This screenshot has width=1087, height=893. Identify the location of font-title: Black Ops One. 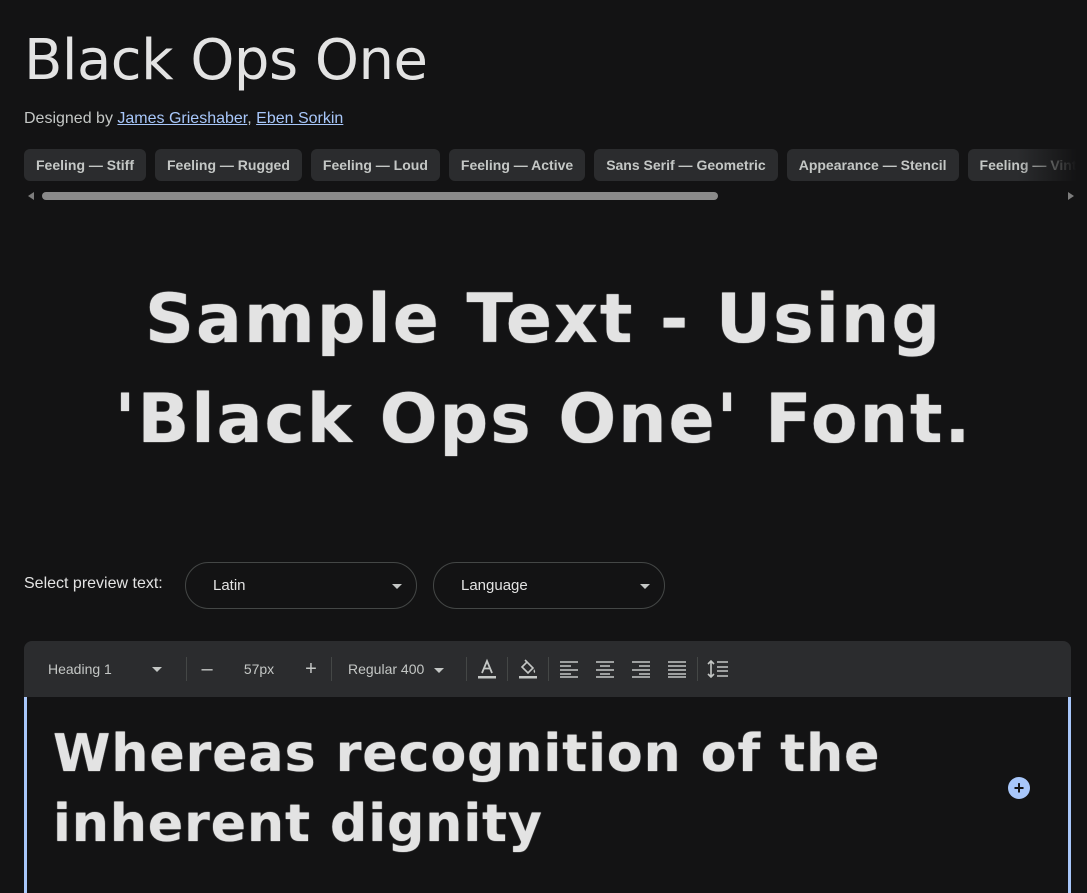
(226, 60).